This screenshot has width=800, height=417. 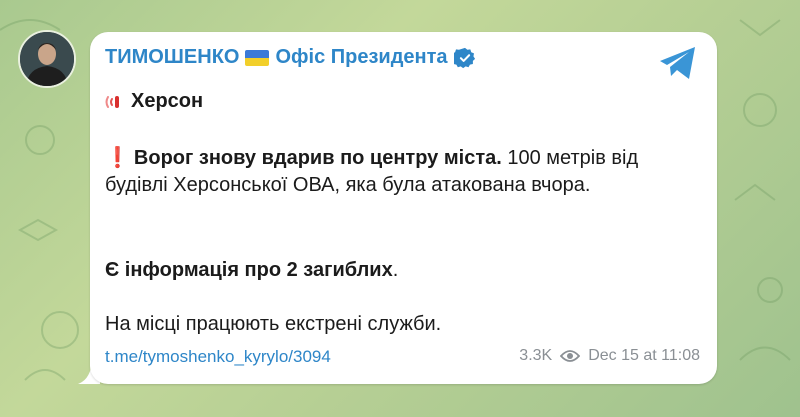 What do you see at coordinates (172, 57) in the screenshot?
I see `author-name: ТИМОШЕНКО` at bounding box center [172, 57].